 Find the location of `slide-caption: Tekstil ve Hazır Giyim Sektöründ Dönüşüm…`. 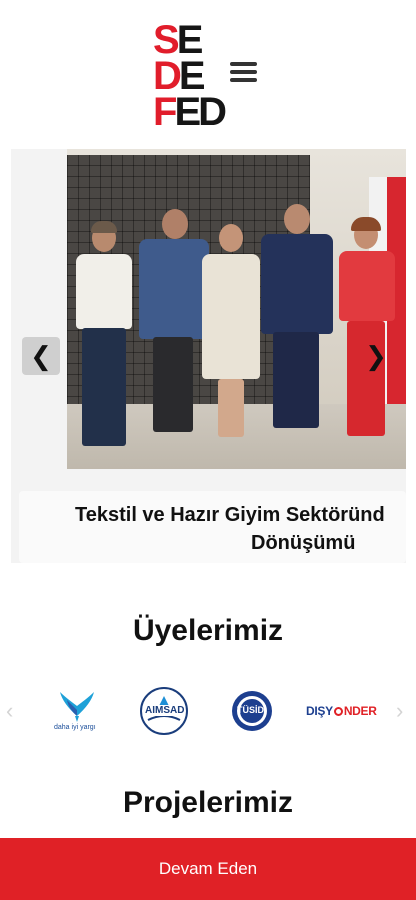

slide-caption: Tekstil ve Hazır Giyim Sektöründ Dönüşüm… is located at coordinates (212, 529).